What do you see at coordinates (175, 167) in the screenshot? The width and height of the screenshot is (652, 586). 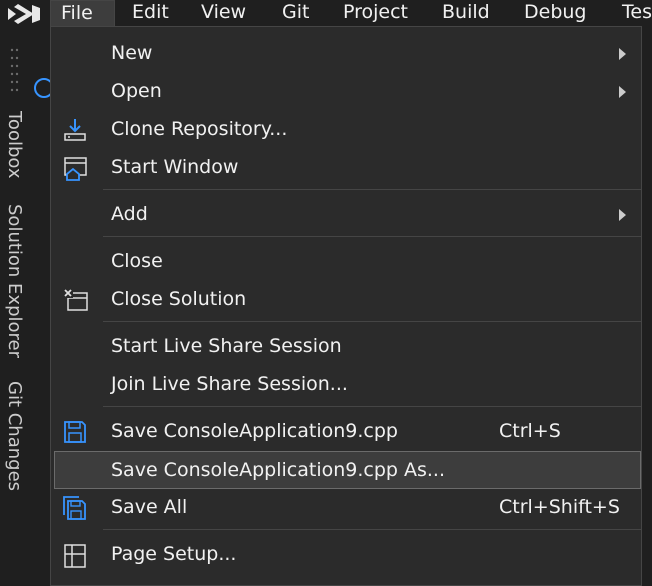 I see `menu-item-label: Start Window` at bounding box center [175, 167].